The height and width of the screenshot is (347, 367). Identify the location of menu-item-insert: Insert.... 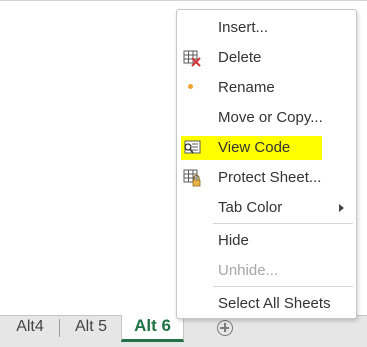
(266, 28).